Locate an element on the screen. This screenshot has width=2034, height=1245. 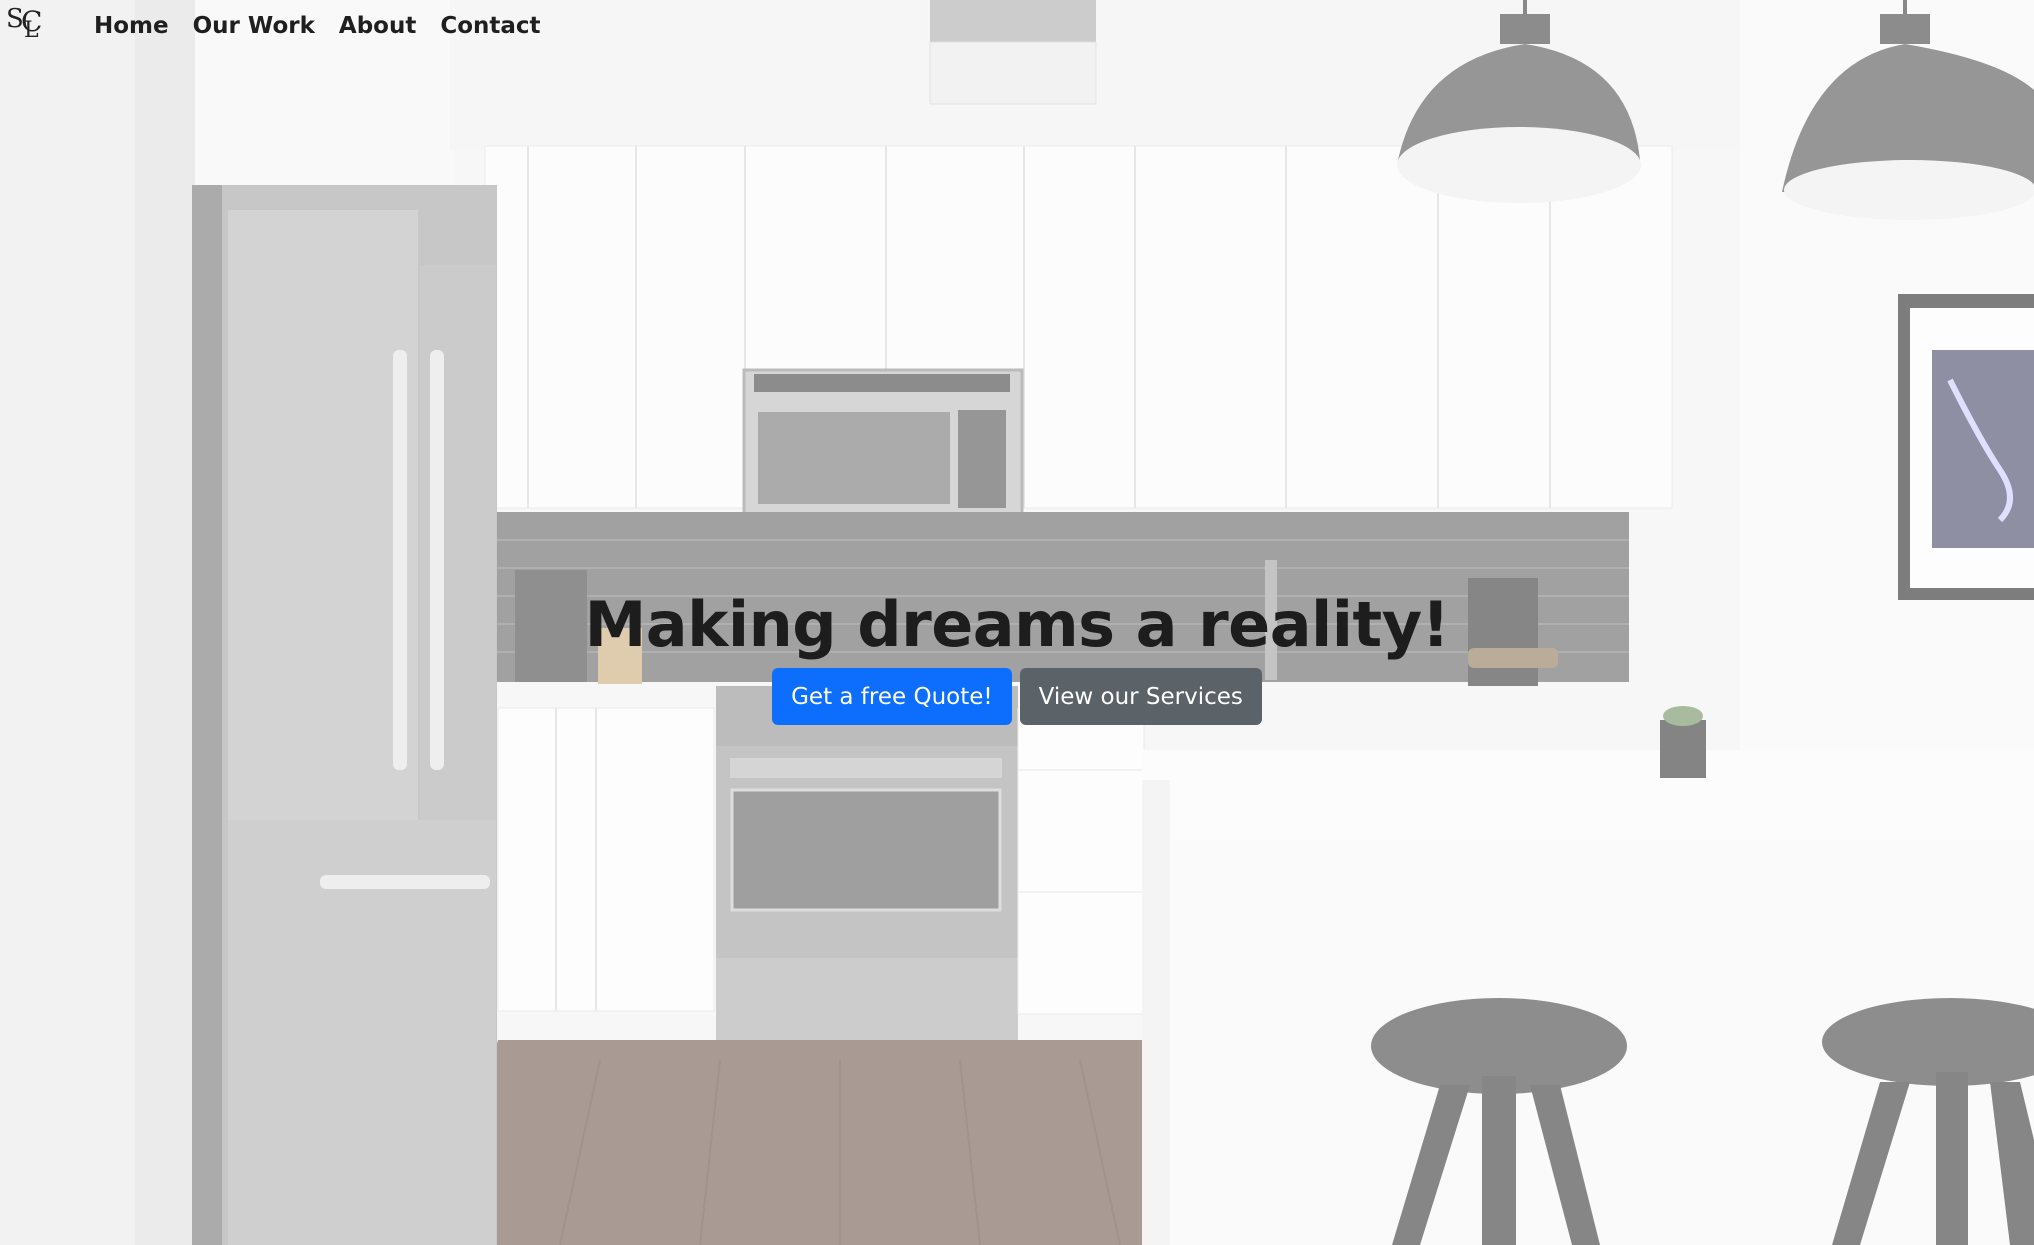
brand-logo: S C L is located at coordinates (26, 26).